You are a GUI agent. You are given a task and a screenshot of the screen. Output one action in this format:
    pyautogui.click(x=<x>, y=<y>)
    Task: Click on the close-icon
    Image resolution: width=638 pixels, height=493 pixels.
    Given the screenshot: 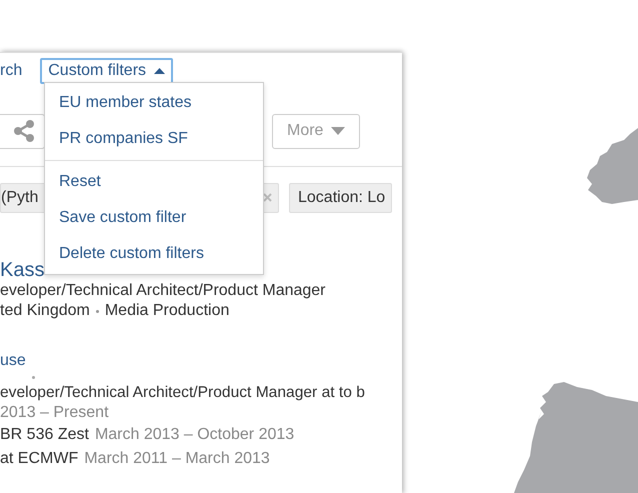 What is the action you would take?
    pyautogui.click(x=267, y=197)
    